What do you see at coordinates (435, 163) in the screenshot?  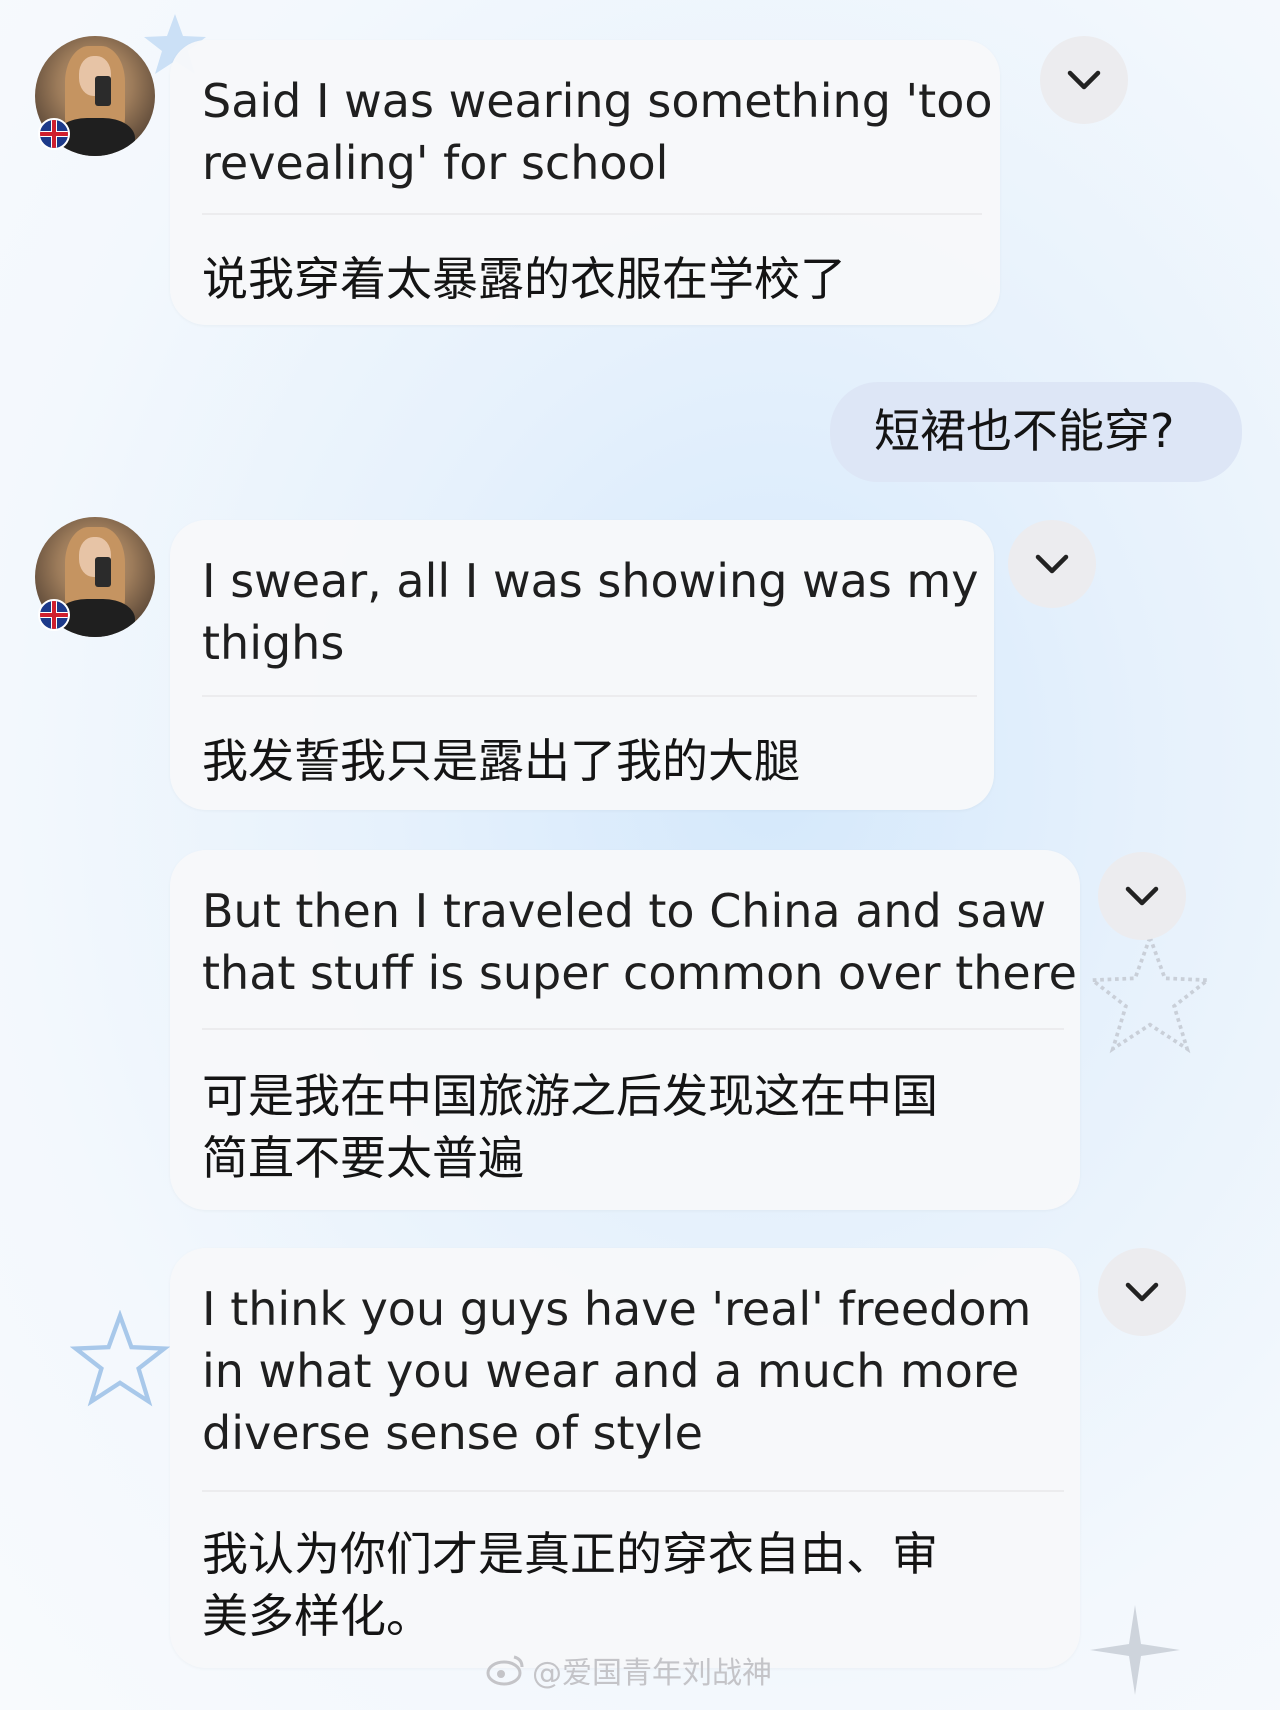 I see `message-english-line: revealing' for school` at bounding box center [435, 163].